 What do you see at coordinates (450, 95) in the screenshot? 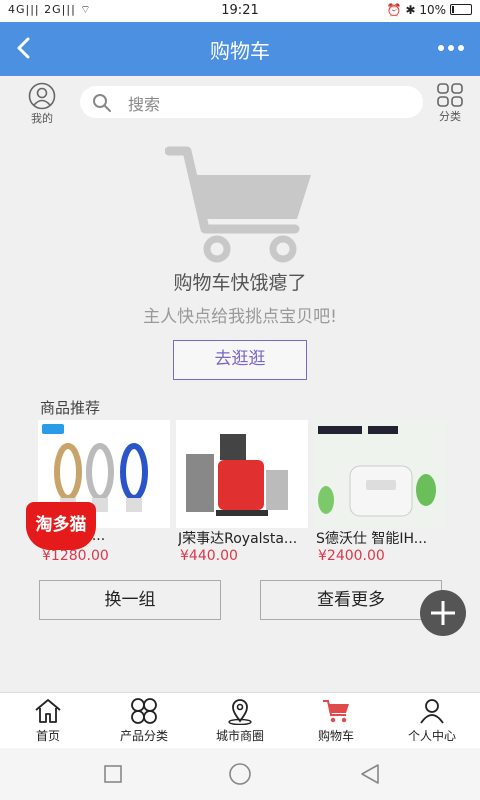
I see `grid-icon` at bounding box center [450, 95].